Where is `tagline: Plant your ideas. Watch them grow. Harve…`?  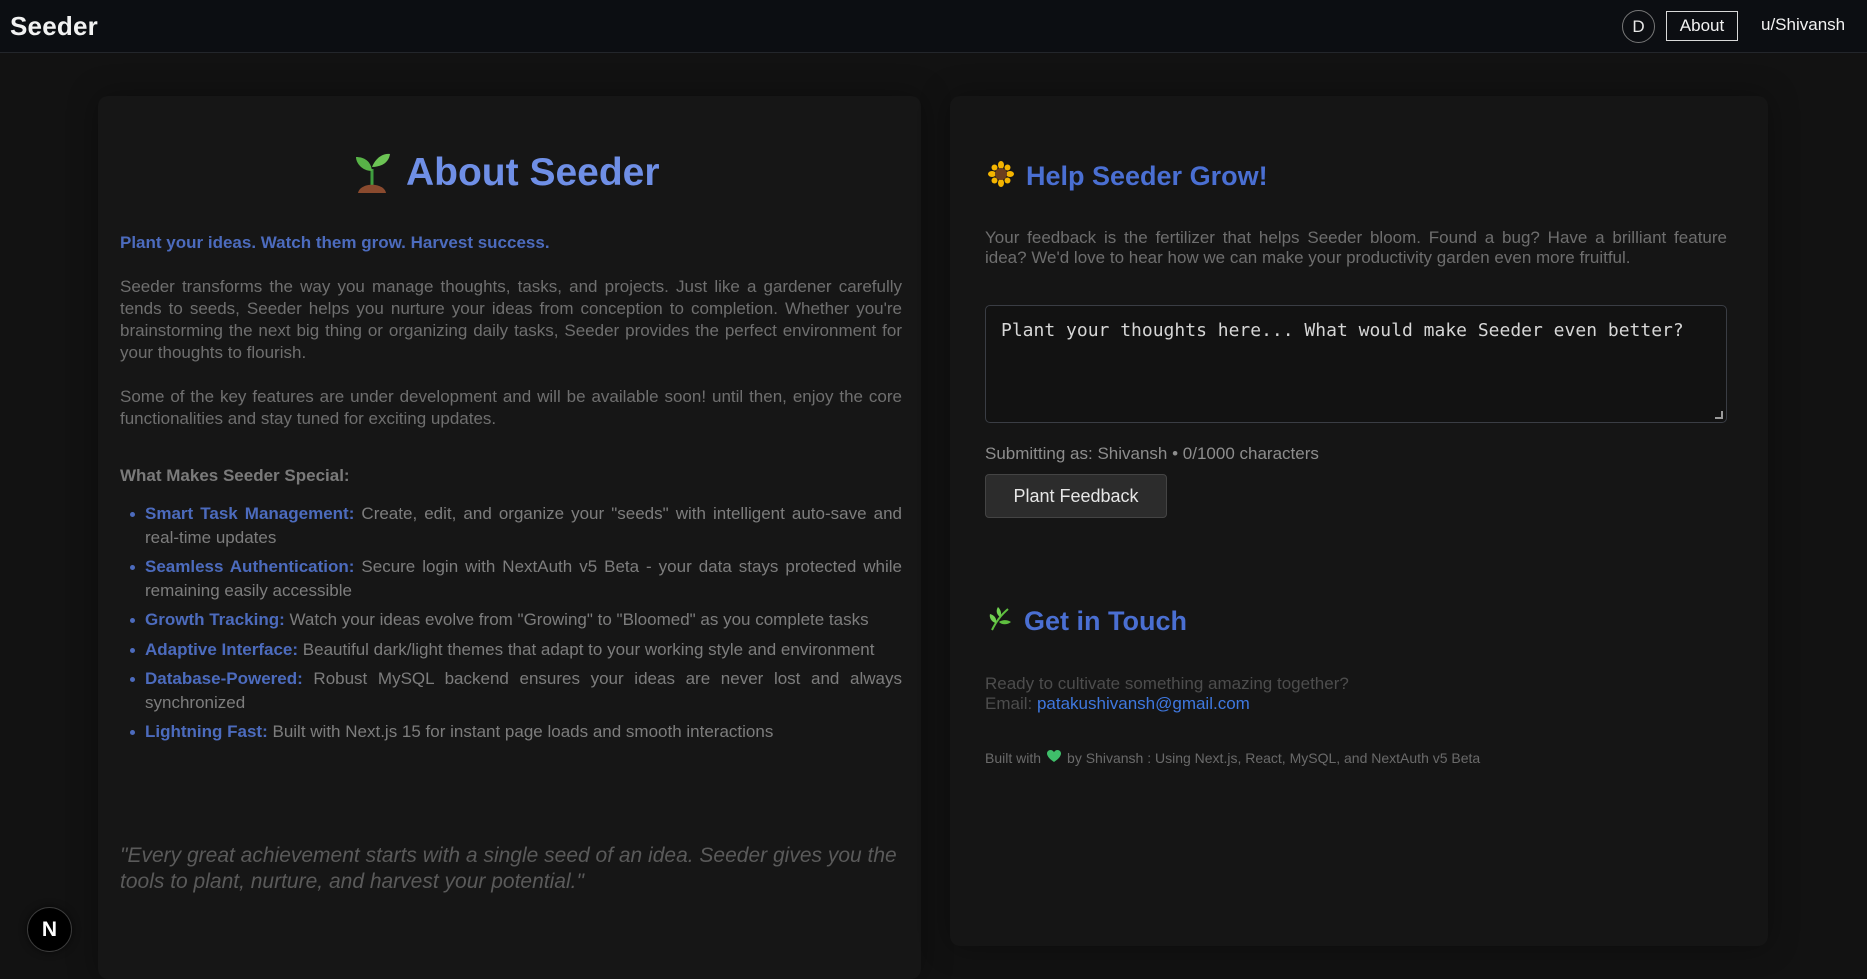 tagline: Plant your ideas. Watch them grow. Harve… is located at coordinates (335, 242).